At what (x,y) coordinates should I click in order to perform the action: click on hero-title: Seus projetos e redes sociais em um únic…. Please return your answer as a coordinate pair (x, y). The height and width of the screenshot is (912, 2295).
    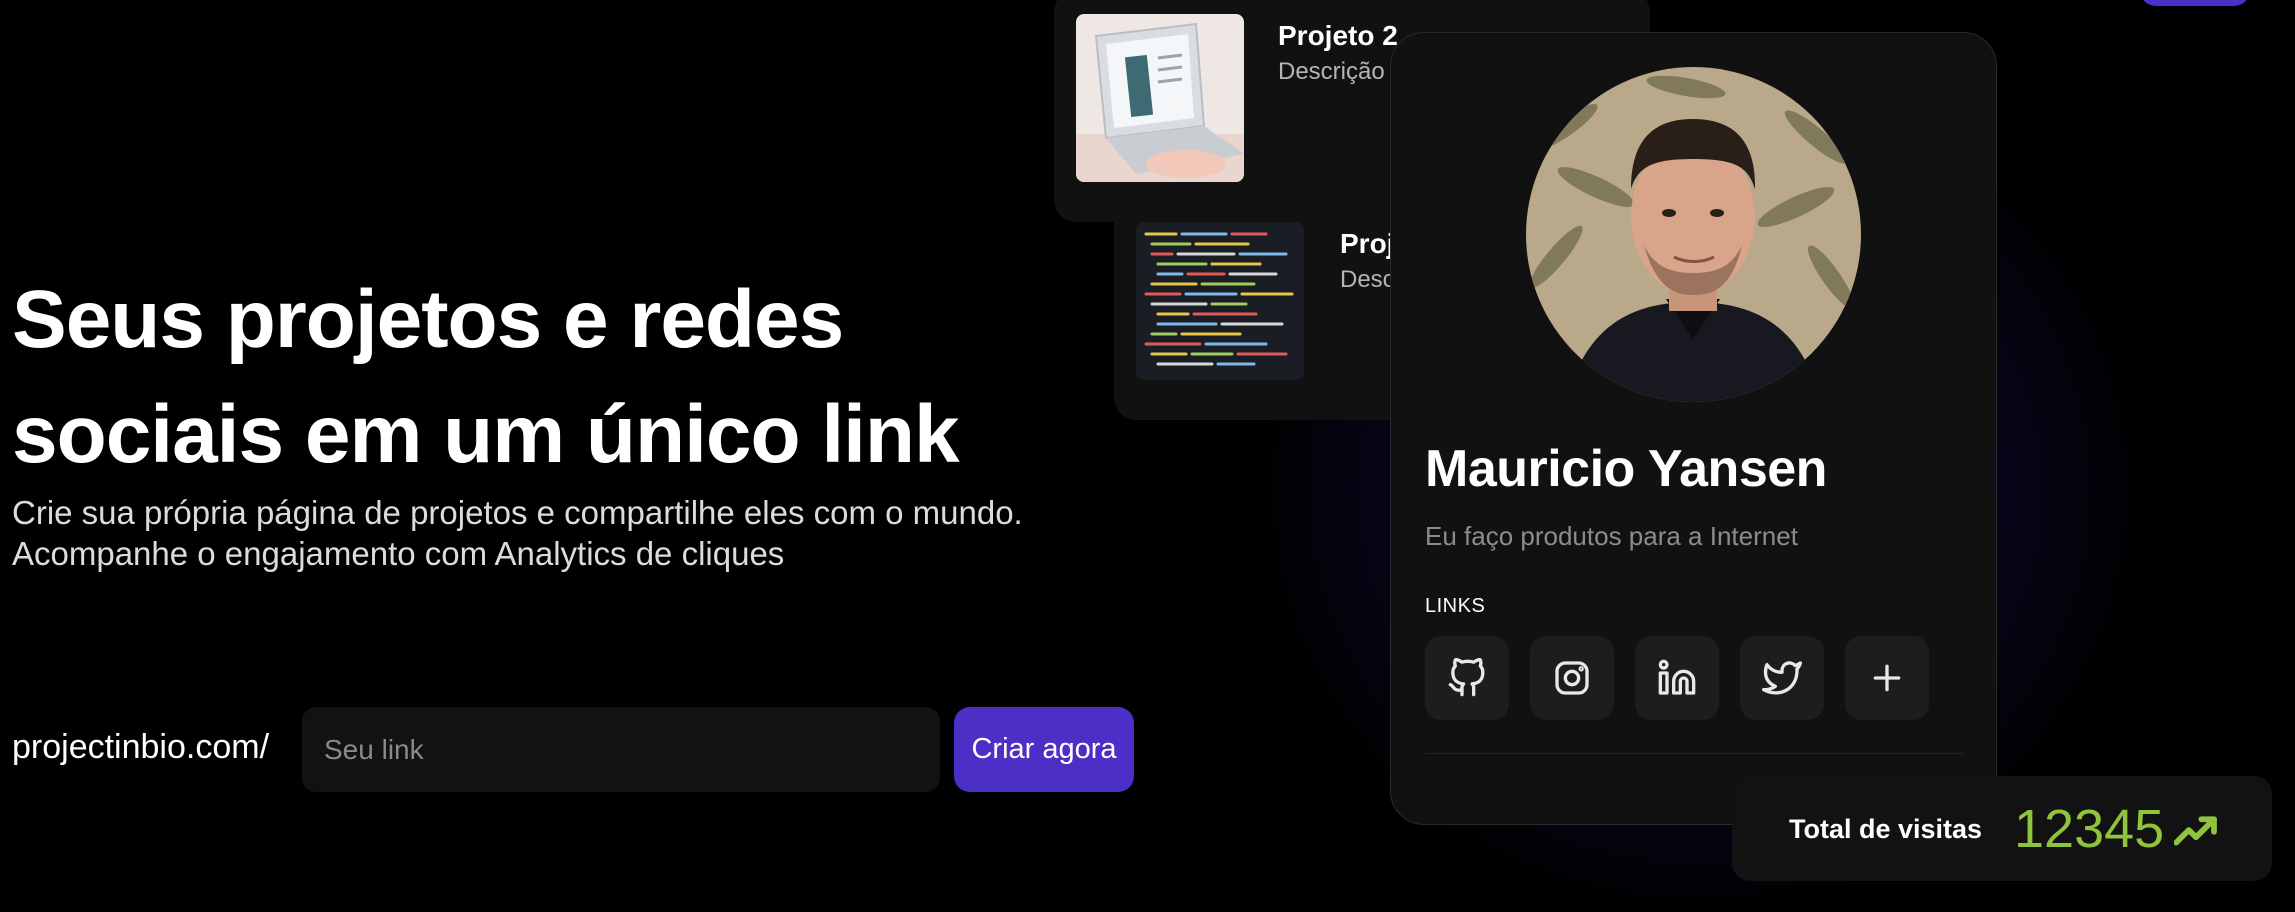
    Looking at the image, I should click on (486, 377).